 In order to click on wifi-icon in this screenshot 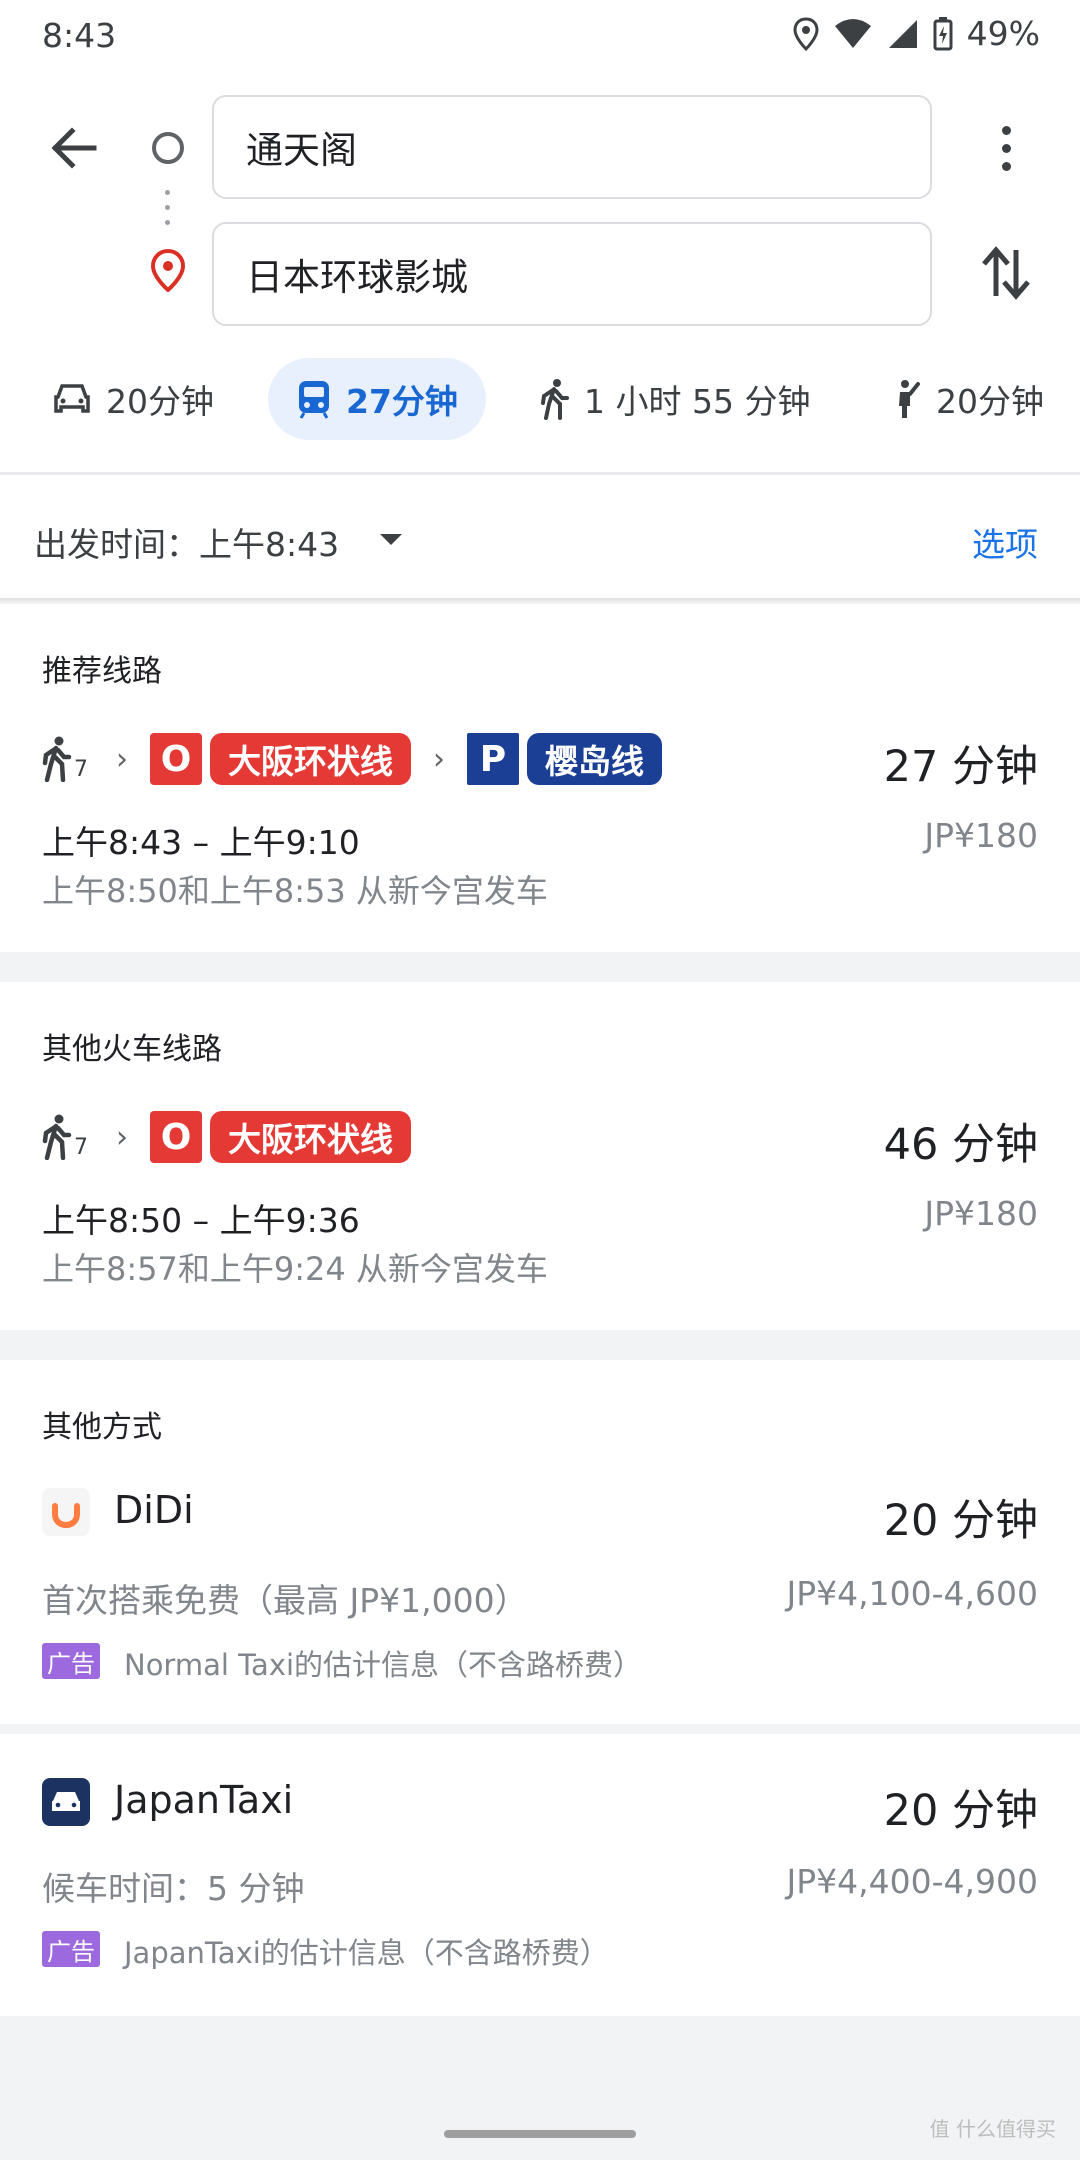, I will do `click(852, 33)`.